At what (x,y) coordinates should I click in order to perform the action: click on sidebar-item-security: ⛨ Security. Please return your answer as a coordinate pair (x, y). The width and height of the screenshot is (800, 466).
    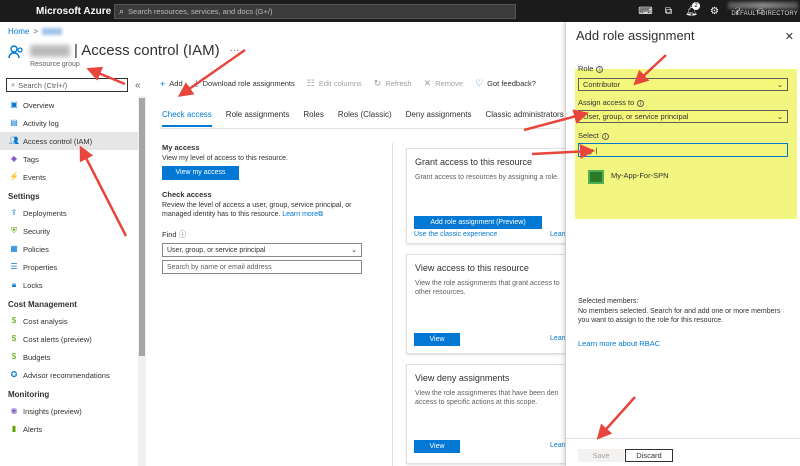
    Looking at the image, I should click on (73, 231).